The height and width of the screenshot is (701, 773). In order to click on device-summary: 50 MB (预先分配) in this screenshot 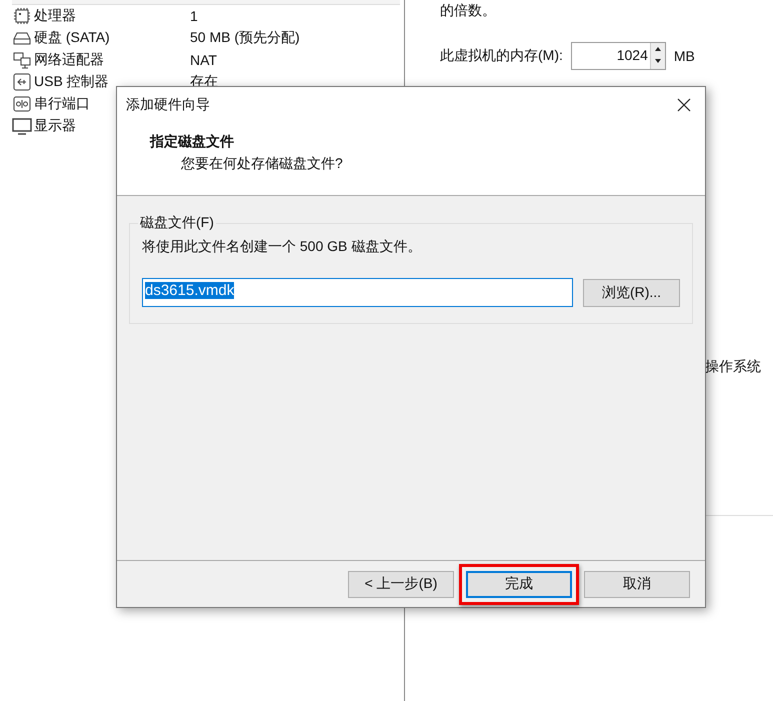, I will do `click(245, 38)`.